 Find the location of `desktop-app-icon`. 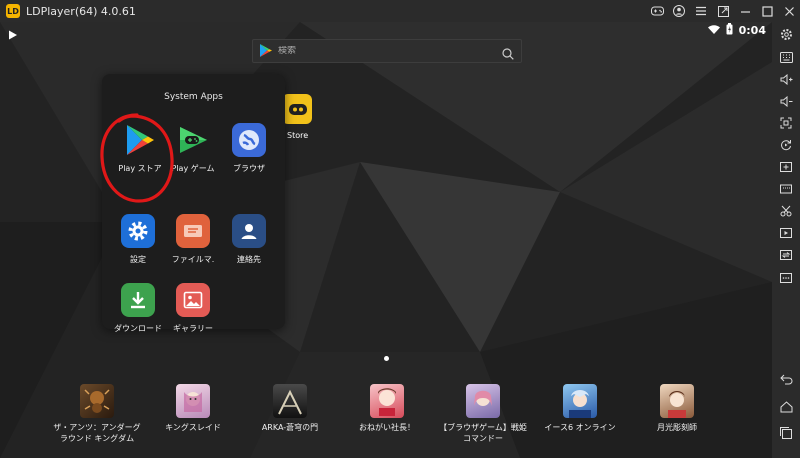

desktop-app-icon is located at coordinates (297, 109).